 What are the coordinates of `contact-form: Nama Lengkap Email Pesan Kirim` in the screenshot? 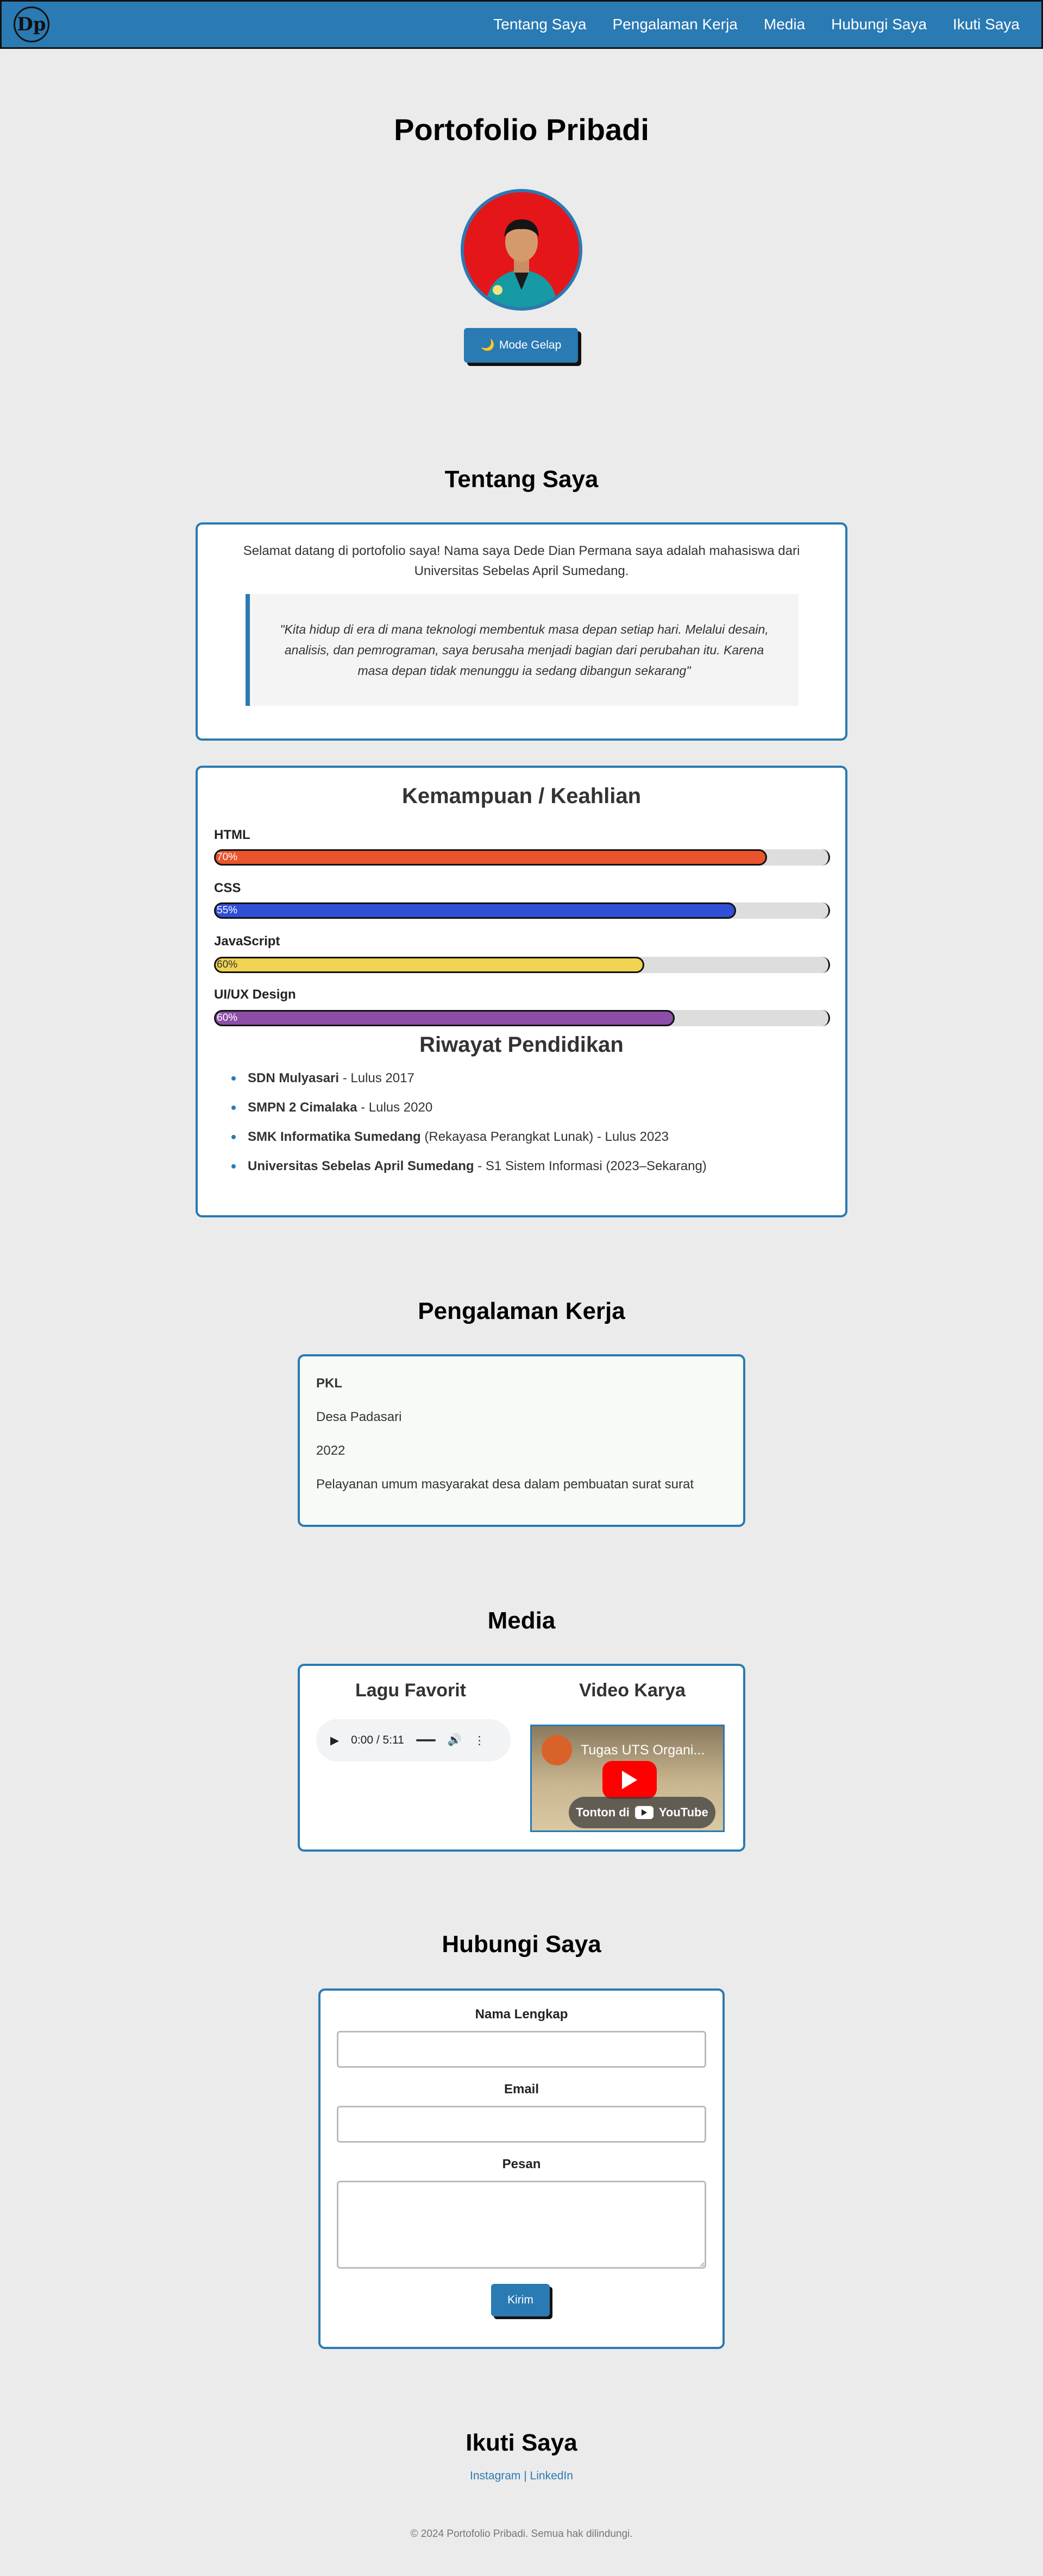 It's located at (521, 2168).